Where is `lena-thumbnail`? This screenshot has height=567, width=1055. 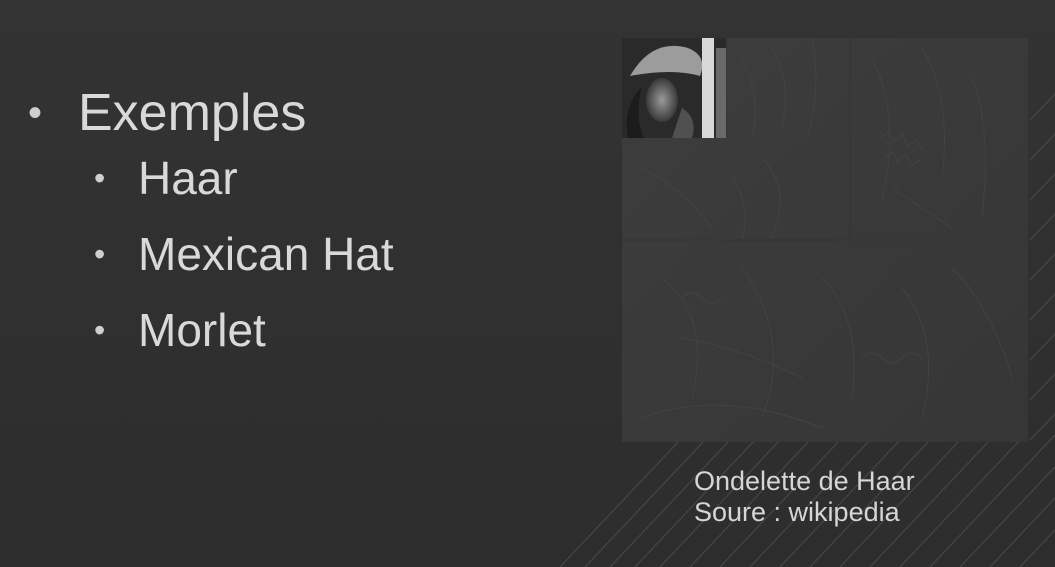
lena-thumbnail is located at coordinates (674, 88).